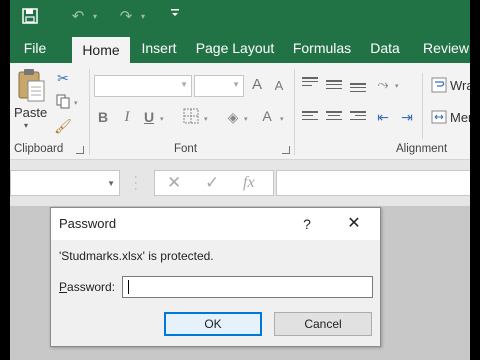 Image resolution: width=480 pixels, height=360 pixels. Describe the element at coordinates (87, 287) in the screenshot. I see `password-label: Password:` at that location.